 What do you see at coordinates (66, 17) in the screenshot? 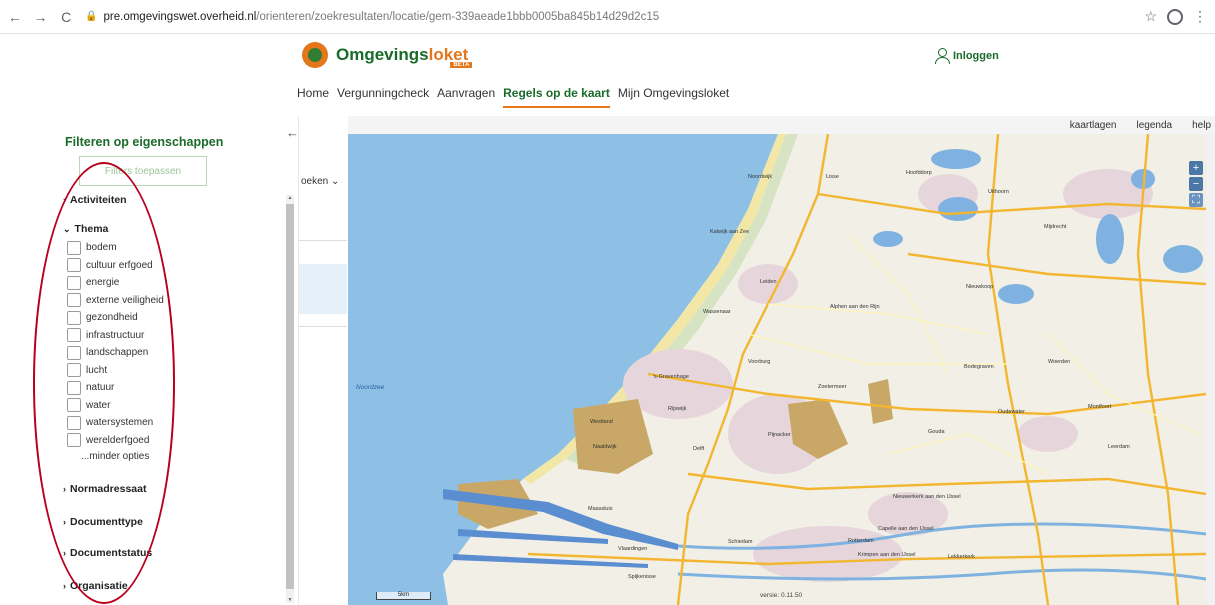
I see `reload-icon: C` at bounding box center [66, 17].